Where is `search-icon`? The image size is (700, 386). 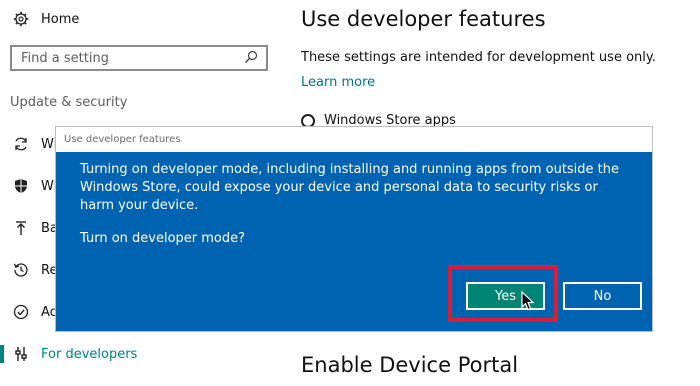
search-icon is located at coordinates (251, 58).